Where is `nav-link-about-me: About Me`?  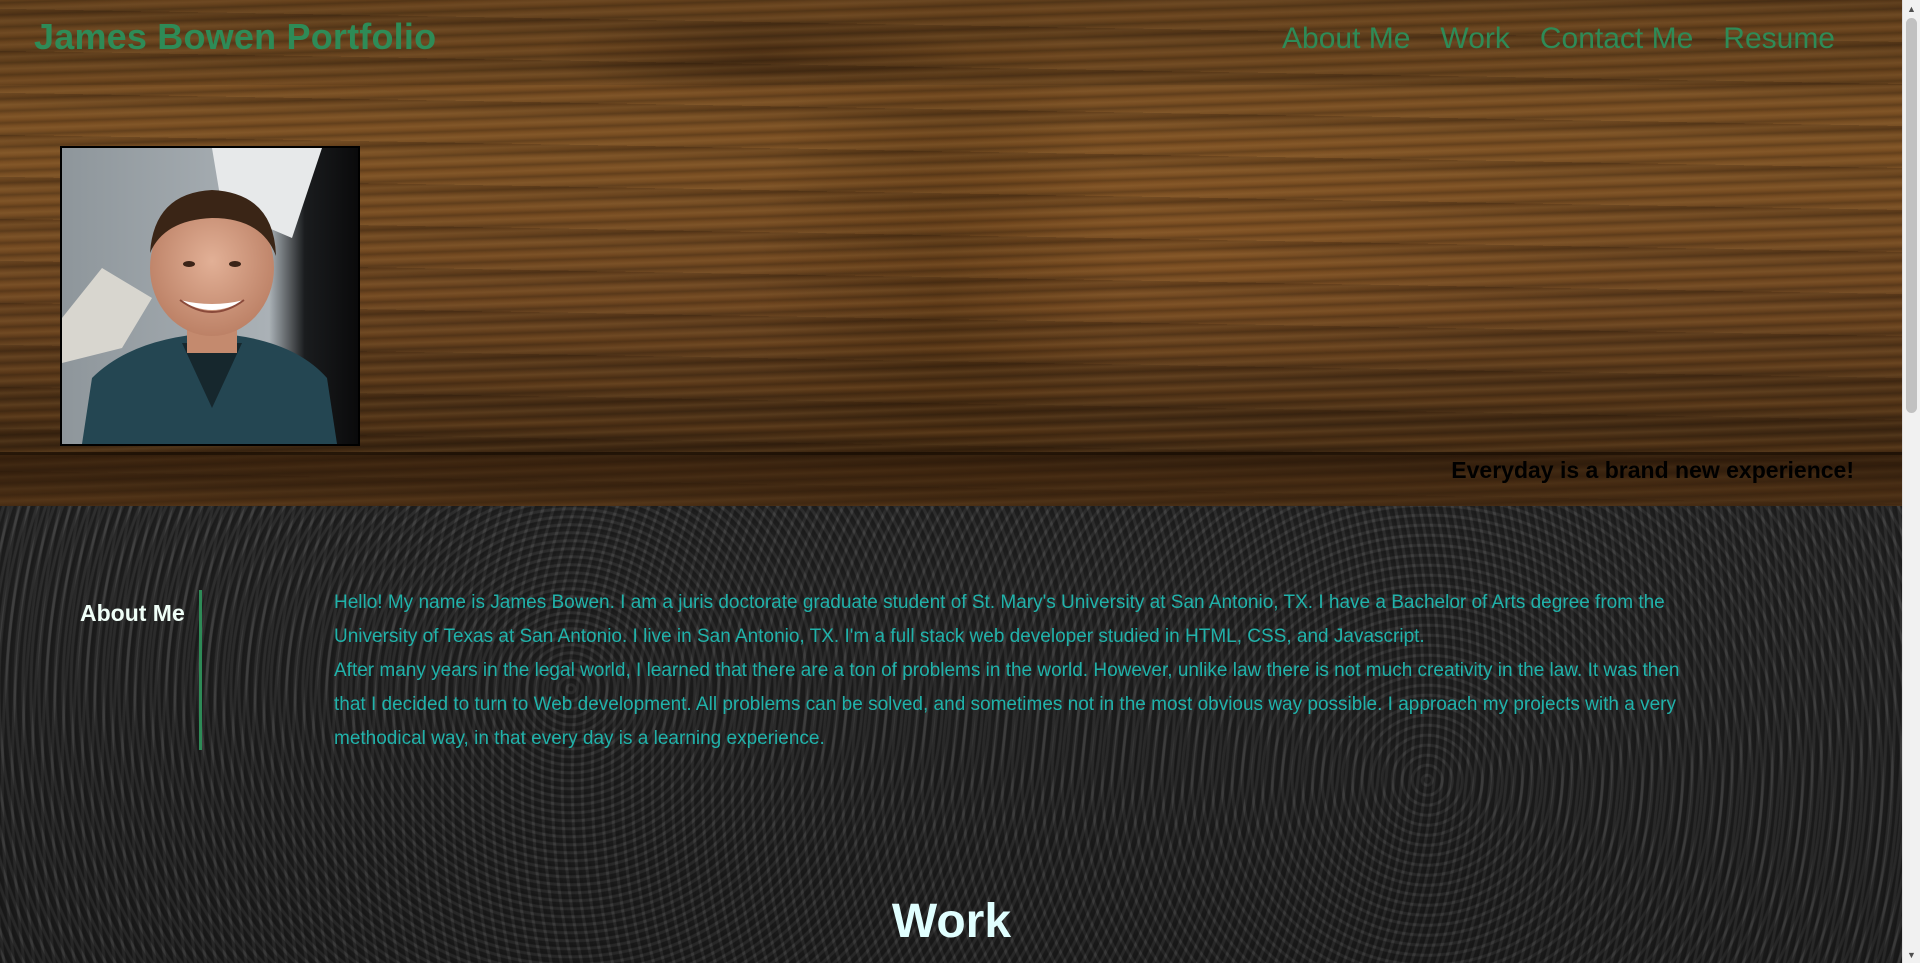
nav-link-about-me: About Me is located at coordinates (1346, 39).